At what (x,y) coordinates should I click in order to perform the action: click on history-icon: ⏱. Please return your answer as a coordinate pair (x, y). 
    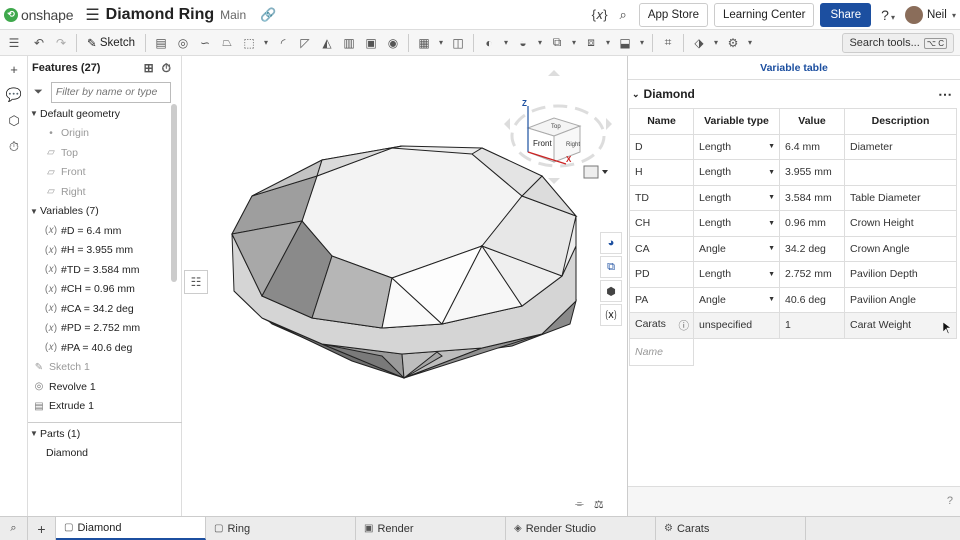
    Looking at the image, I should click on (14, 147).